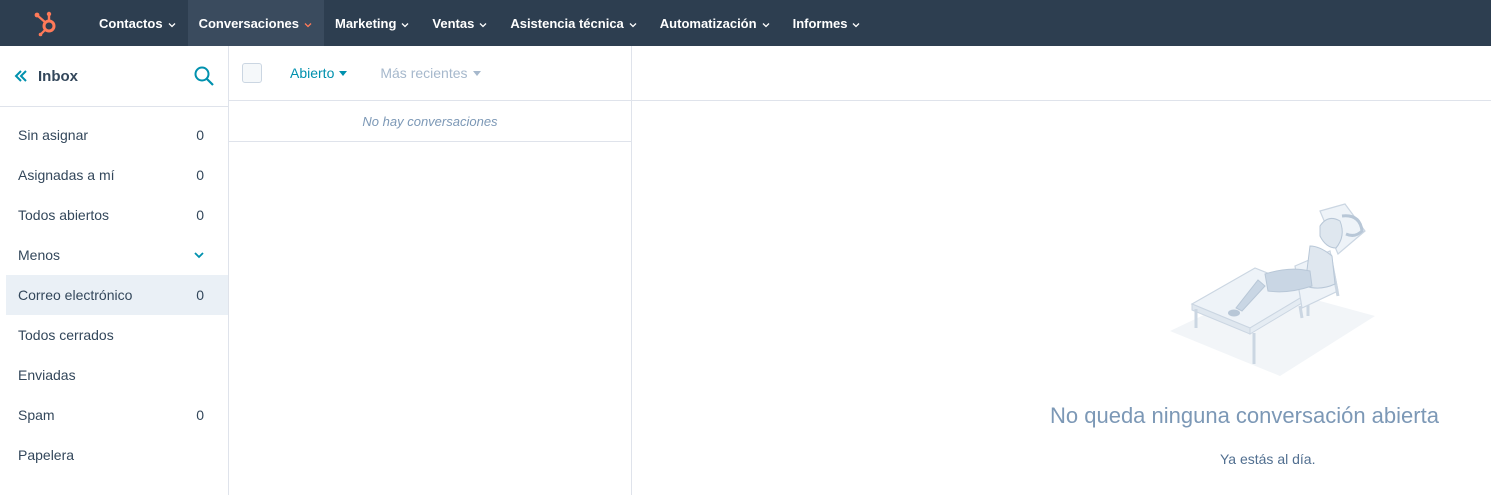 The width and height of the screenshot is (1491, 495). I want to click on hubspot-logo, so click(44, 23).